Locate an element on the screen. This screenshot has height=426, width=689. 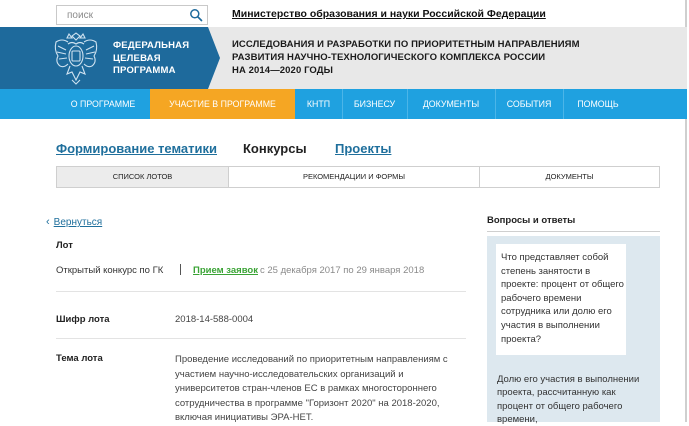
tab-recommendations: РЕКОМЕНДАЦИИ И ФОРМЫ is located at coordinates (354, 177).